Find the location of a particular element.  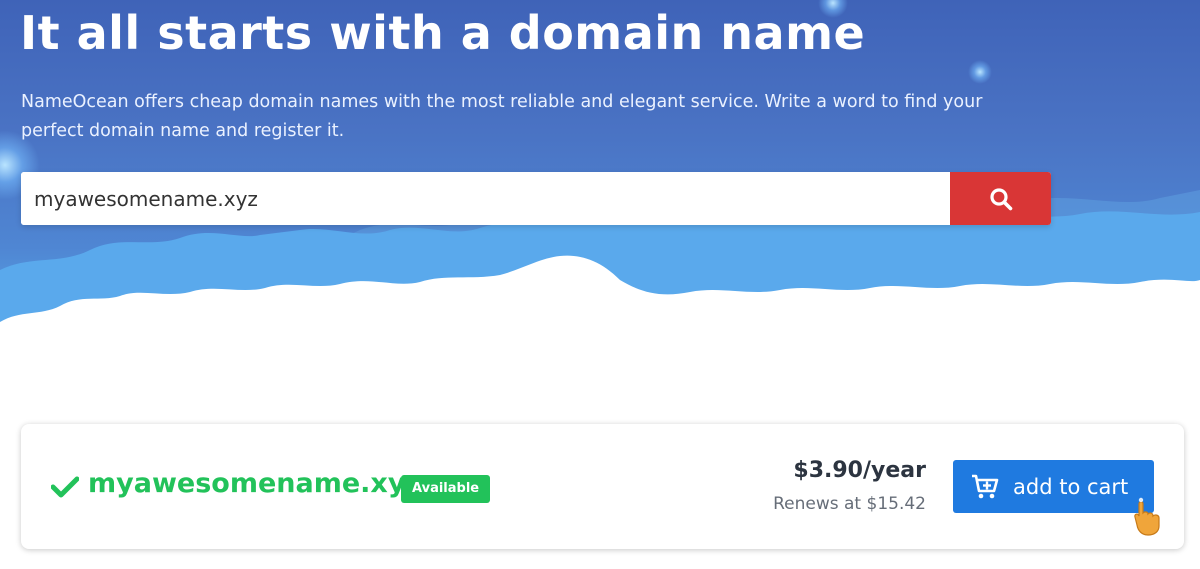

search-button is located at coordinates (1000, 198).